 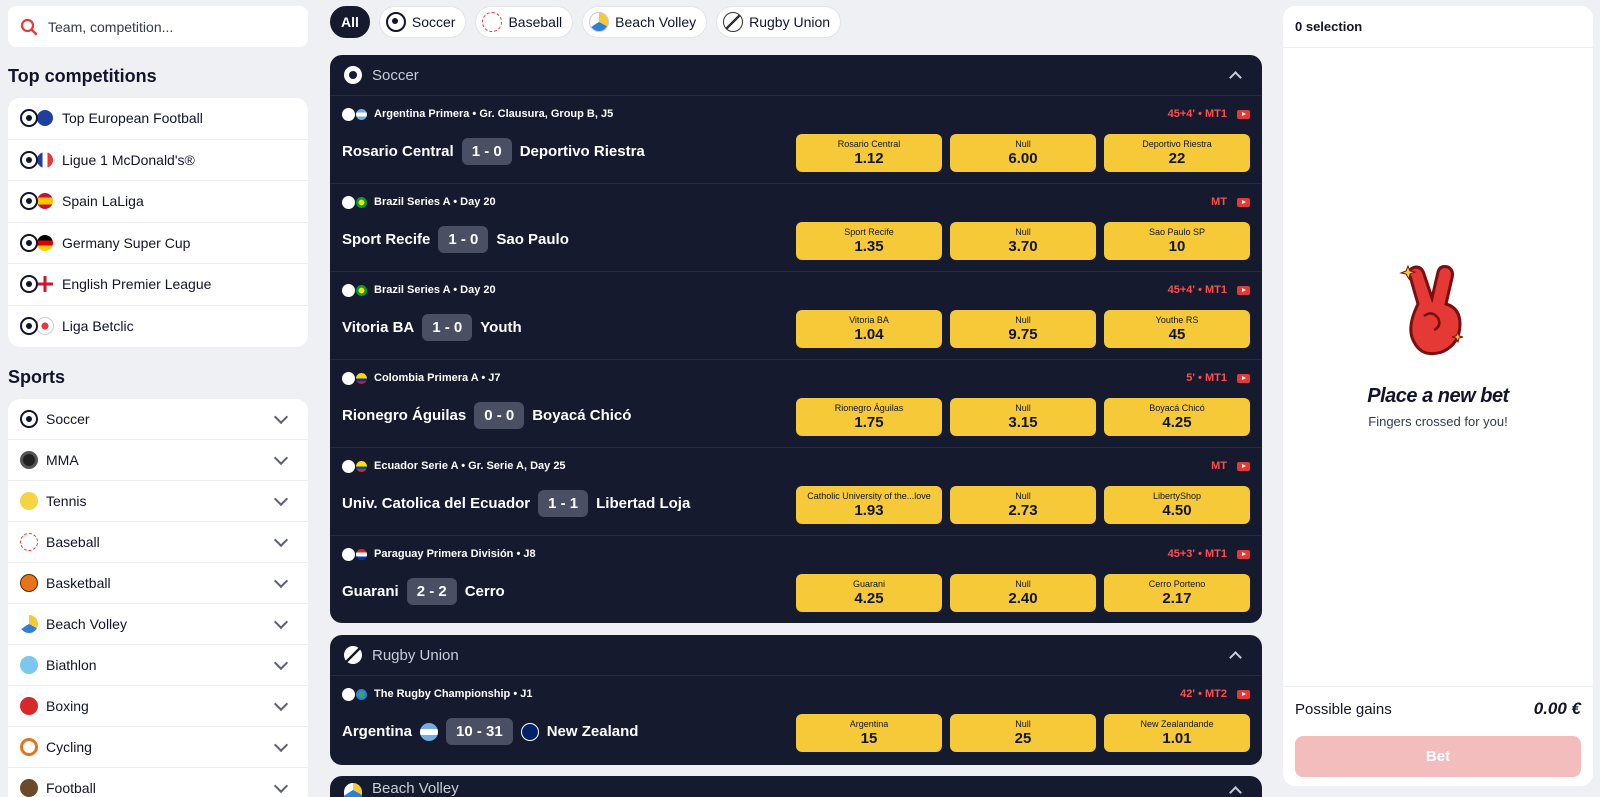 I want to click on odd-button-draw: Null 25, so click(x=1023, y=733).